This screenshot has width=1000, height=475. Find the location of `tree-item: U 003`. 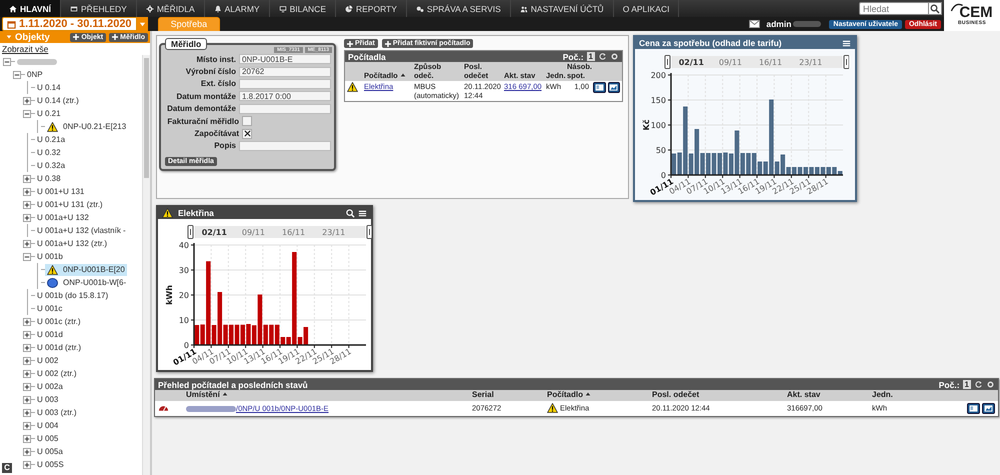

tree-item: U 003 is located at coordinates (47, 400).